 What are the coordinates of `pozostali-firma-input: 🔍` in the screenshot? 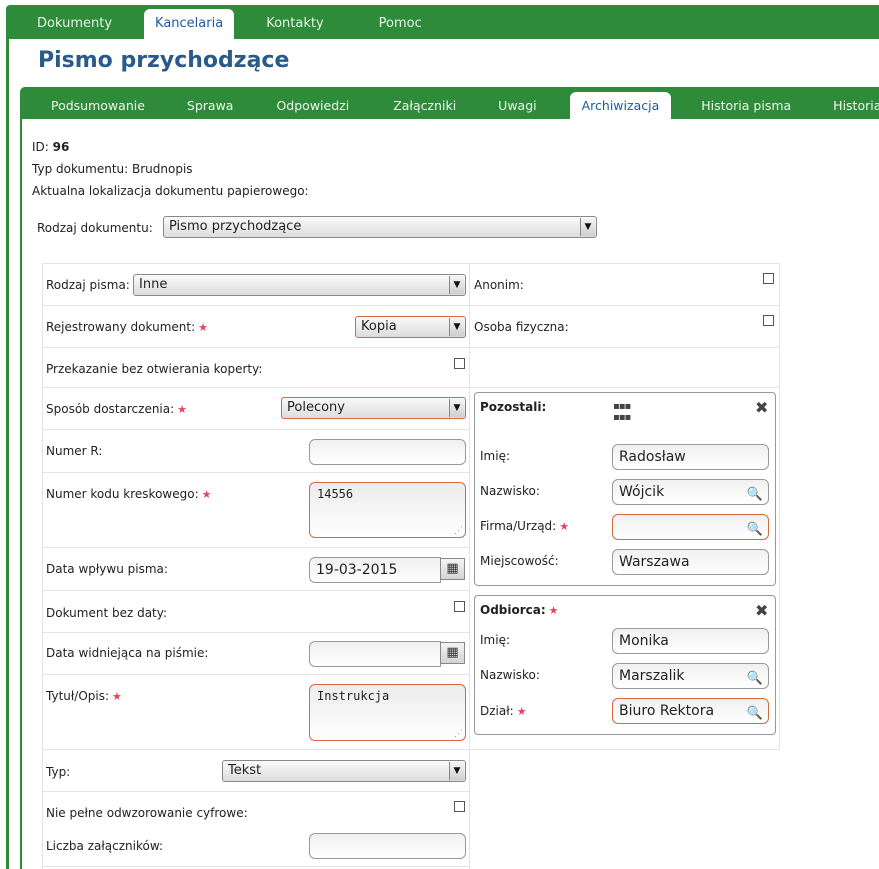 It's located at (690, 527).